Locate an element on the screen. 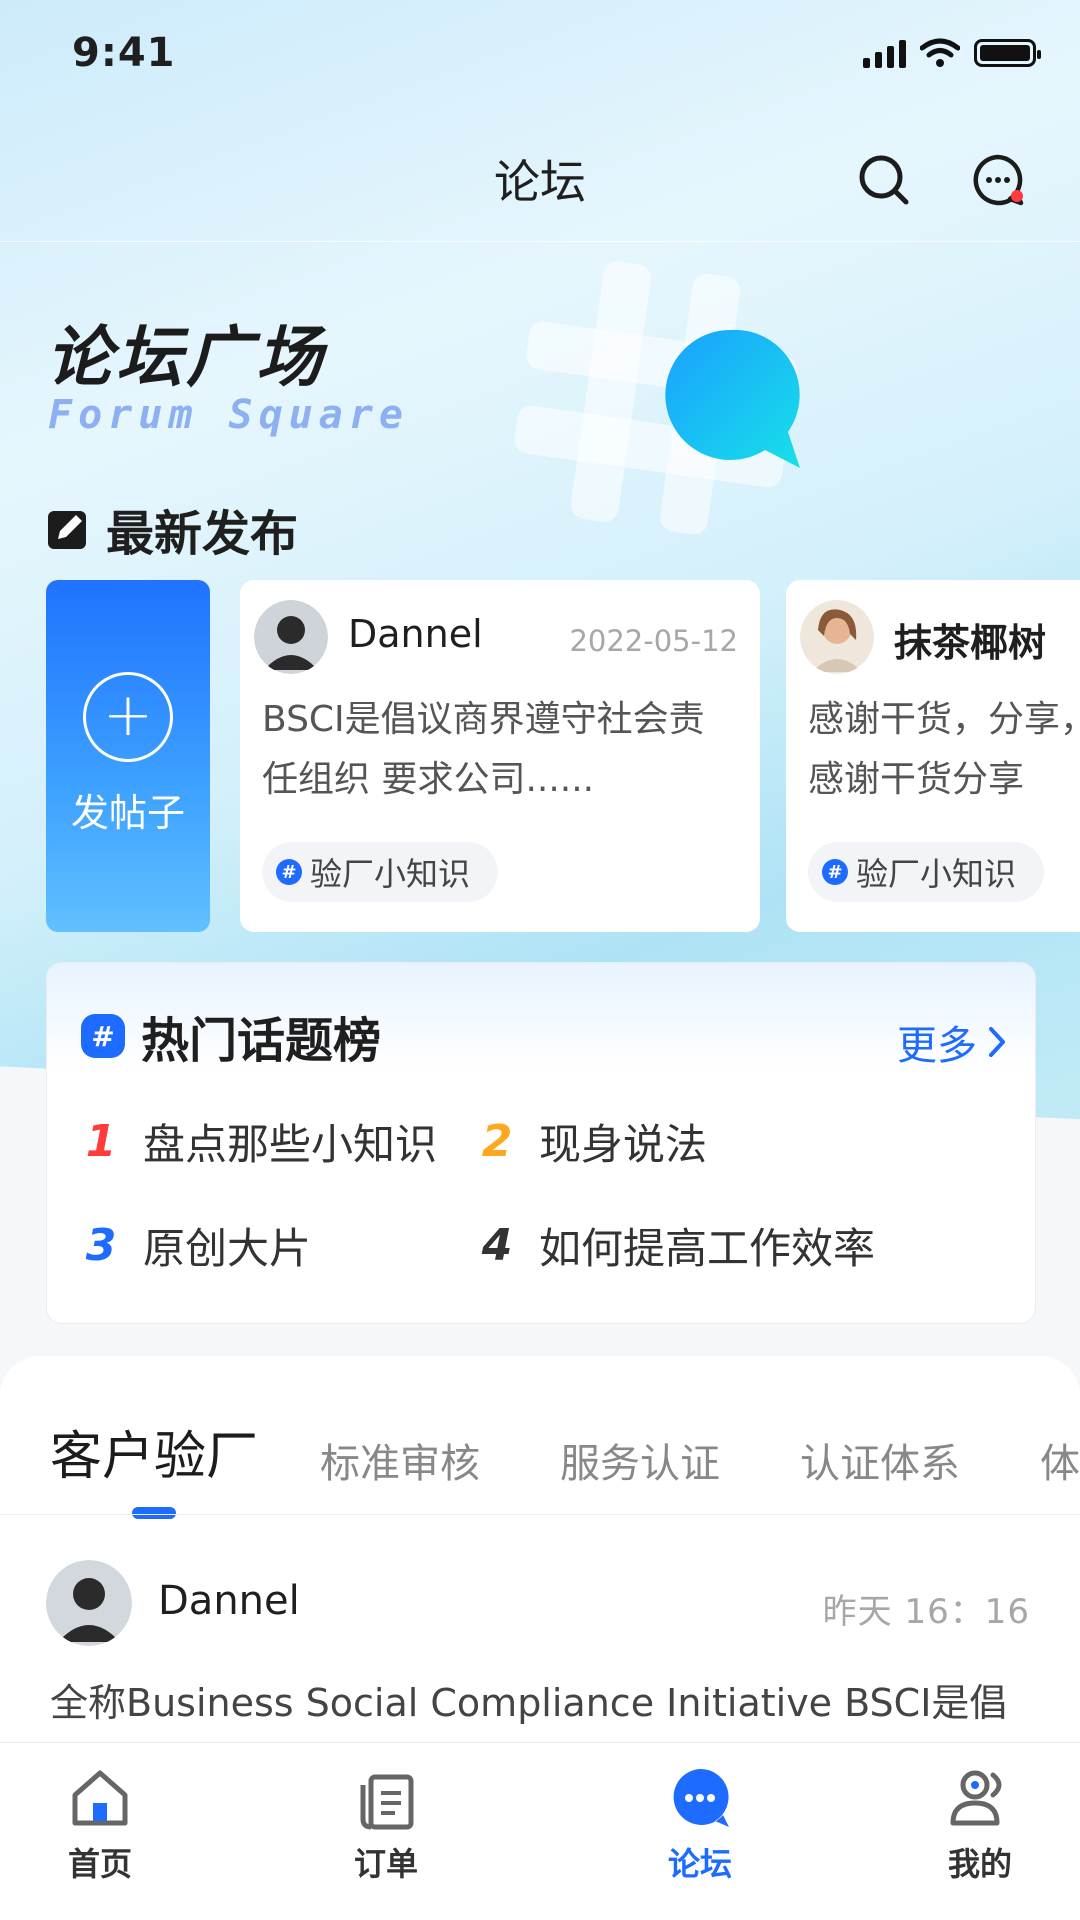 The image size is (1080, 1920). wifi-icon is located at coordinates (940, 52).